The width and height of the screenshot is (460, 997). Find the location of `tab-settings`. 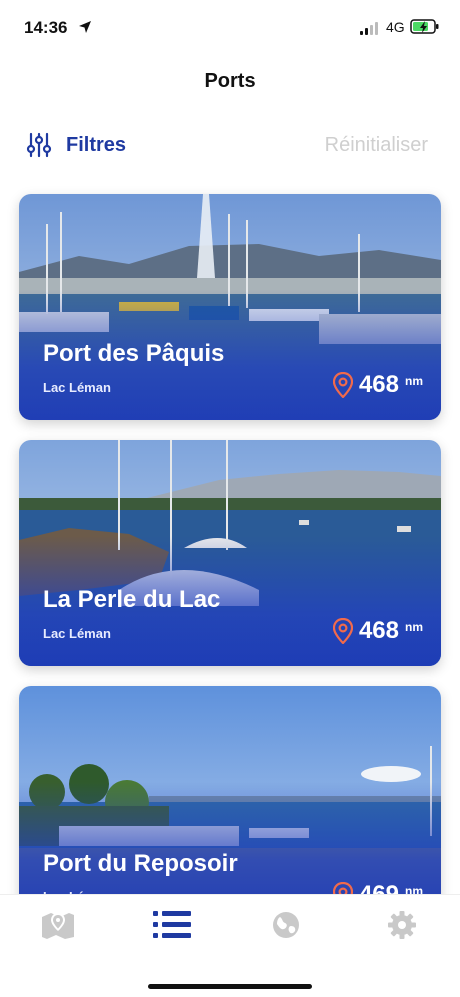

tab-settings is located at coordinates (402, 925).